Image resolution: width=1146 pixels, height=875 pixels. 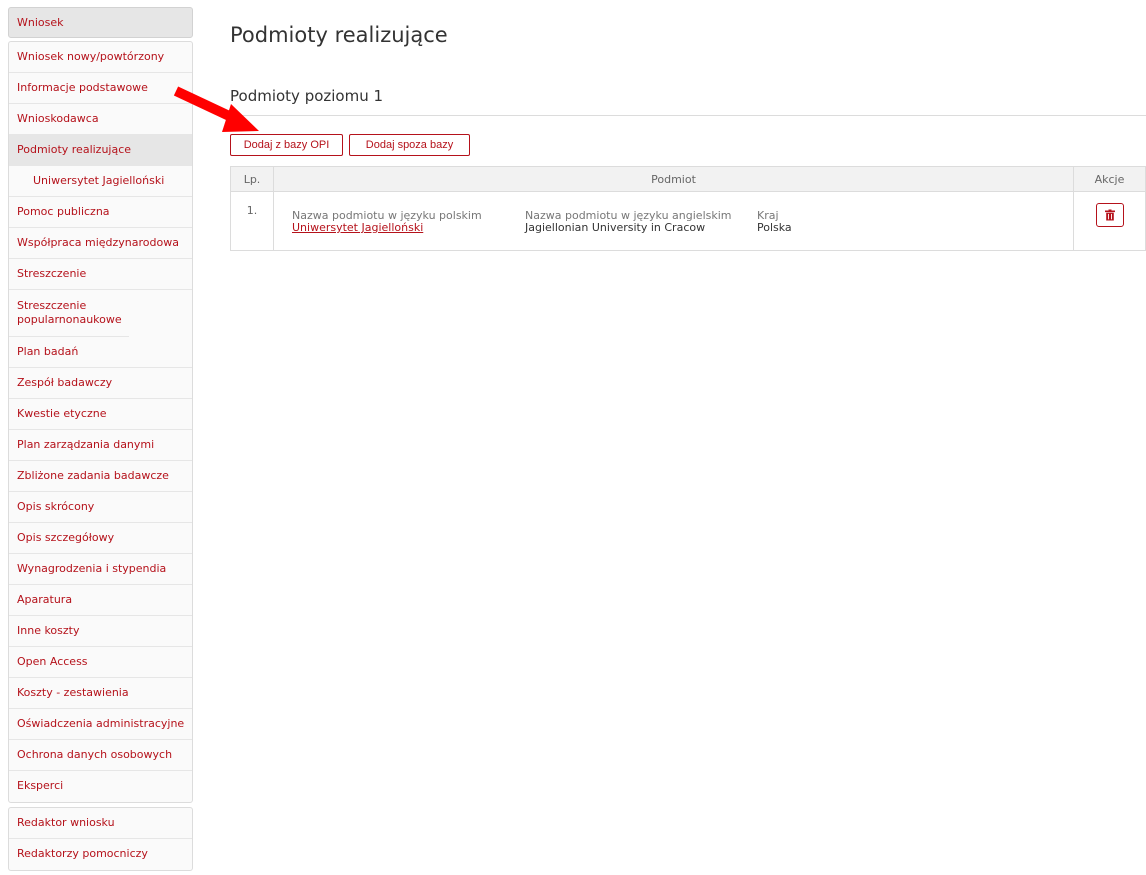 What do you see at coordinates (100, 150) in the screenshot?
I see `sidebar-item-podmioty-realizujace: Podmioty realizujące` at bounding box center [100, 150].